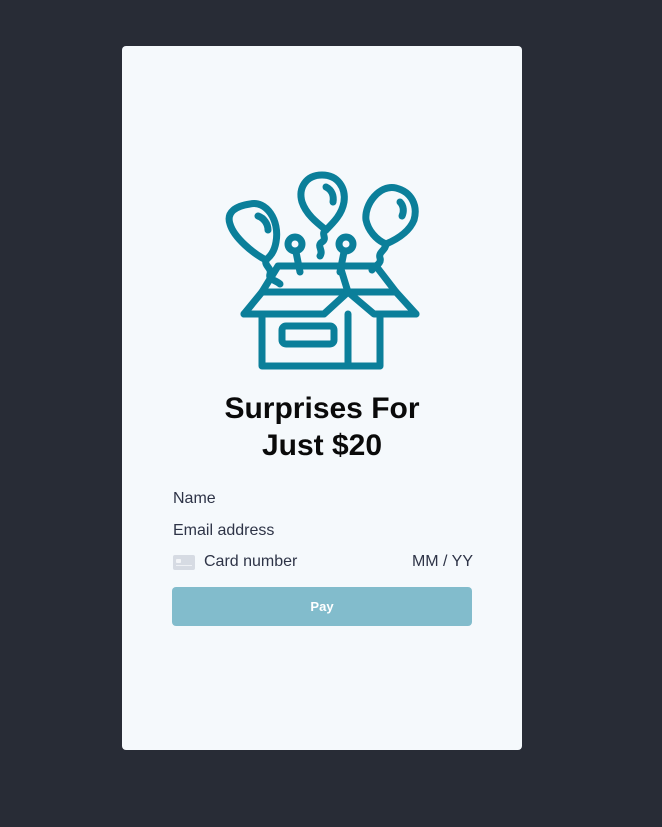 Image resolution: width=662 pixels, height=827 pixels. Describe the element at coordinates (250, 562) in the screenshot. I see `card-number-field: Card number` at that location.